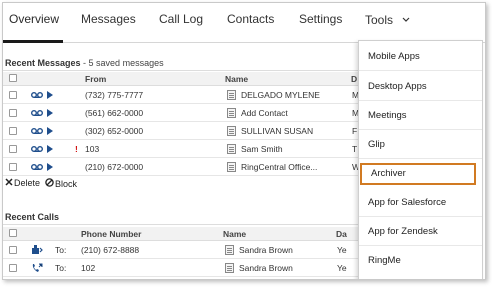  Describe the element at coordinates (114, 95) in the screenshot. I see `message-from: (732) 775-7777` at that location.